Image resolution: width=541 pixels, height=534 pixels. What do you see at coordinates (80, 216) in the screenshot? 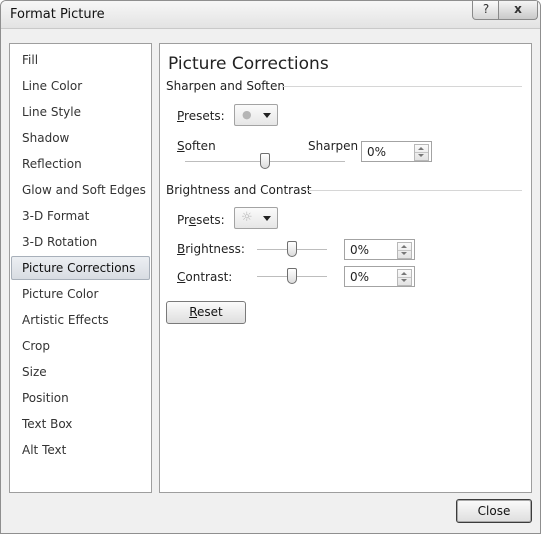
I see `nav-item-3d-format: 3-D Format` at bounding box center [80, 216].